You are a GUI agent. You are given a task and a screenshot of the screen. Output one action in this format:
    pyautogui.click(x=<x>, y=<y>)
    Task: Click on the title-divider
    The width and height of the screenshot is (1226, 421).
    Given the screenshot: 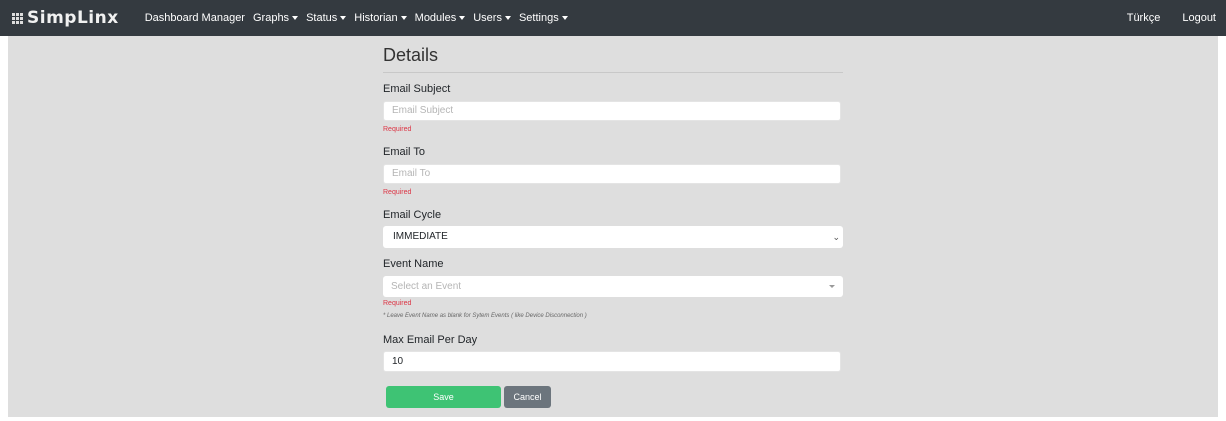 What is the action you would take?
    pyautogui.click(x=613, y=72)
    